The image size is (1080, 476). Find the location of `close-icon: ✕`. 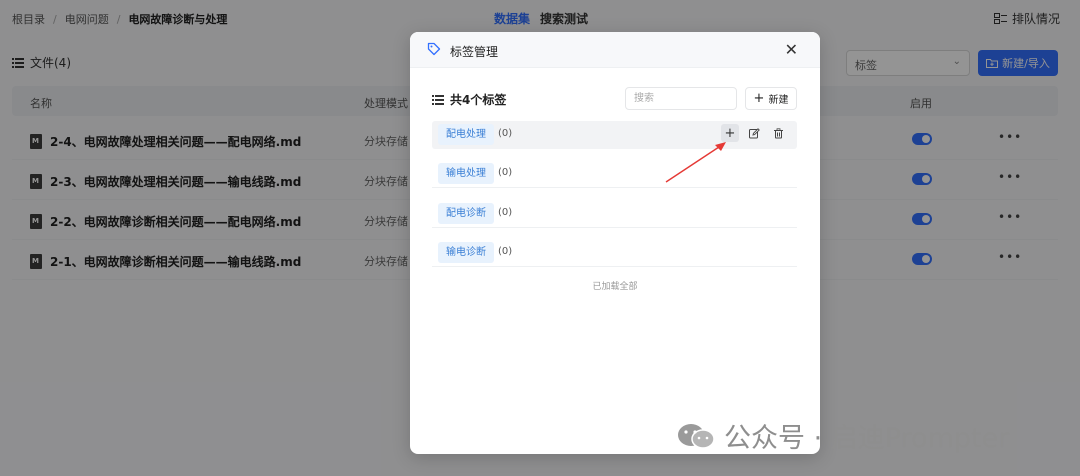

close-icon: ✕ is located at coordinates (791, 49).